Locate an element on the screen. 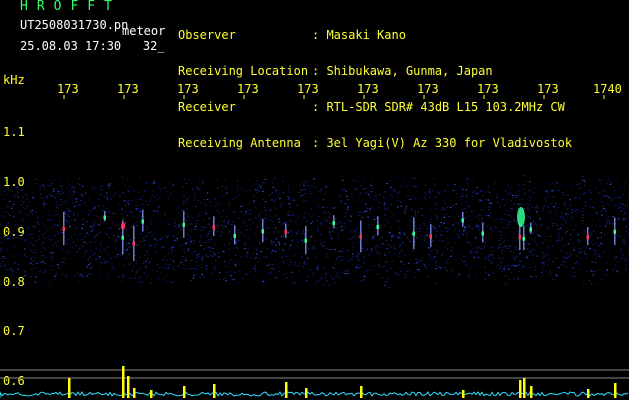 The width and height of the screenshot is (629, 400). header-label-location: Receiving Location is located at coordinates (243, 71).